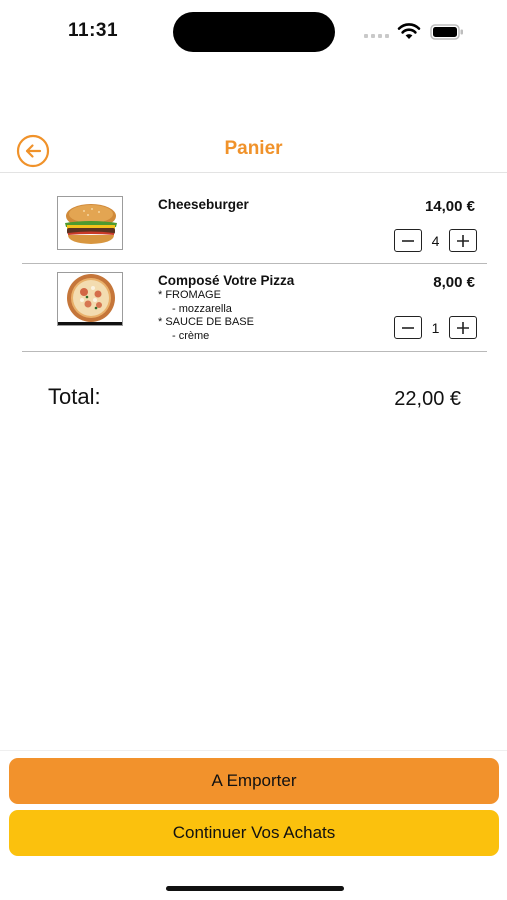 The image size is (507, 900). What do you see at coordinates (449, 206) in the screenshot?
I see `item-price: 14,00 €` at bounding box center [449, 206].